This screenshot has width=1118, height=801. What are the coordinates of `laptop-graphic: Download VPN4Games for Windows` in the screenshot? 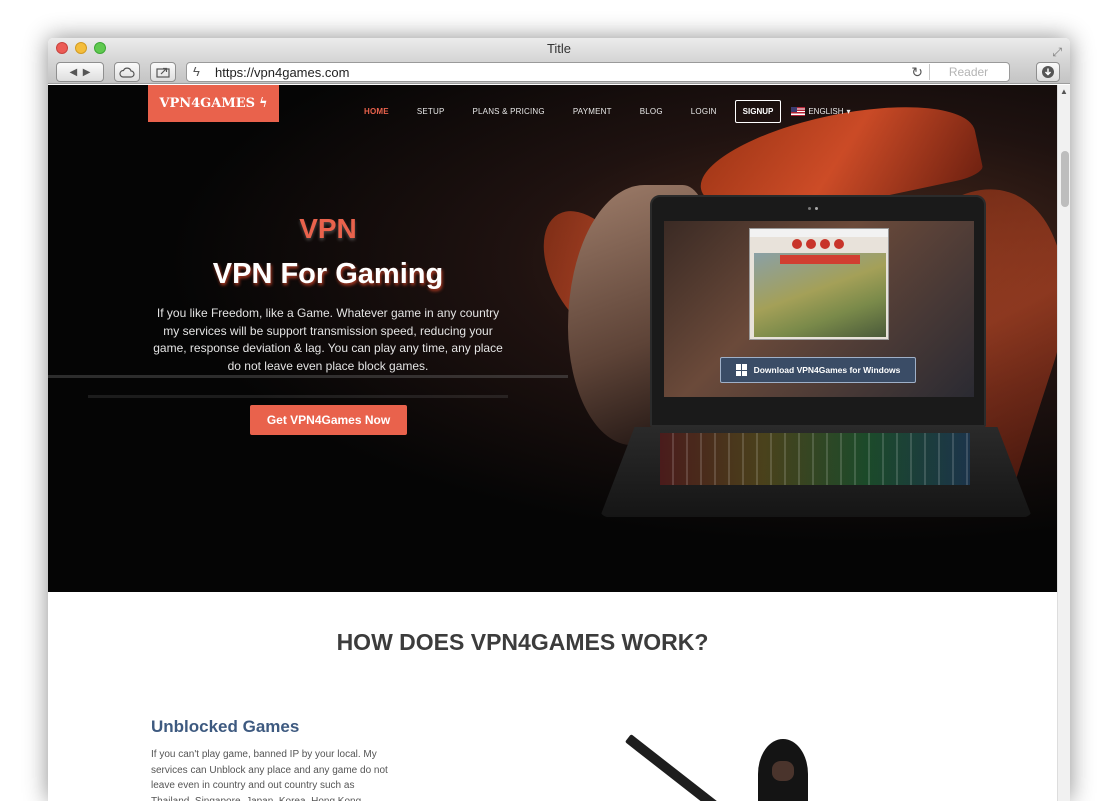 It's located at (818, 311).